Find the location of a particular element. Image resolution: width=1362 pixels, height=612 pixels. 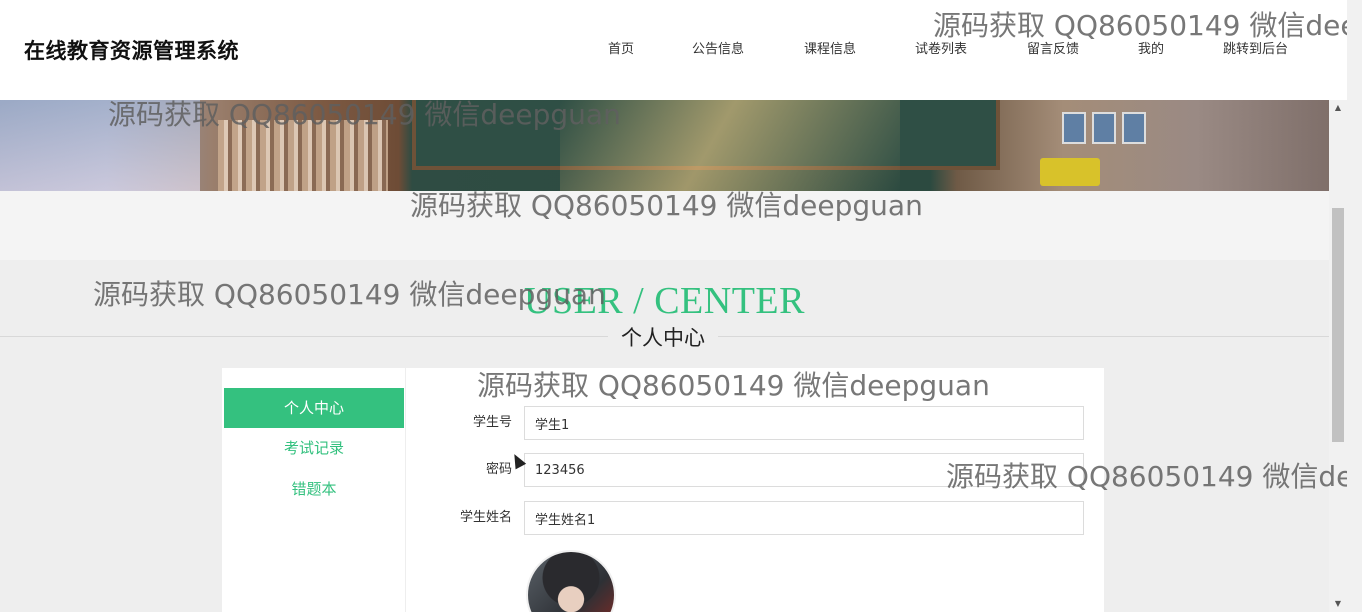

avatar is located at coordinates (571, 581).